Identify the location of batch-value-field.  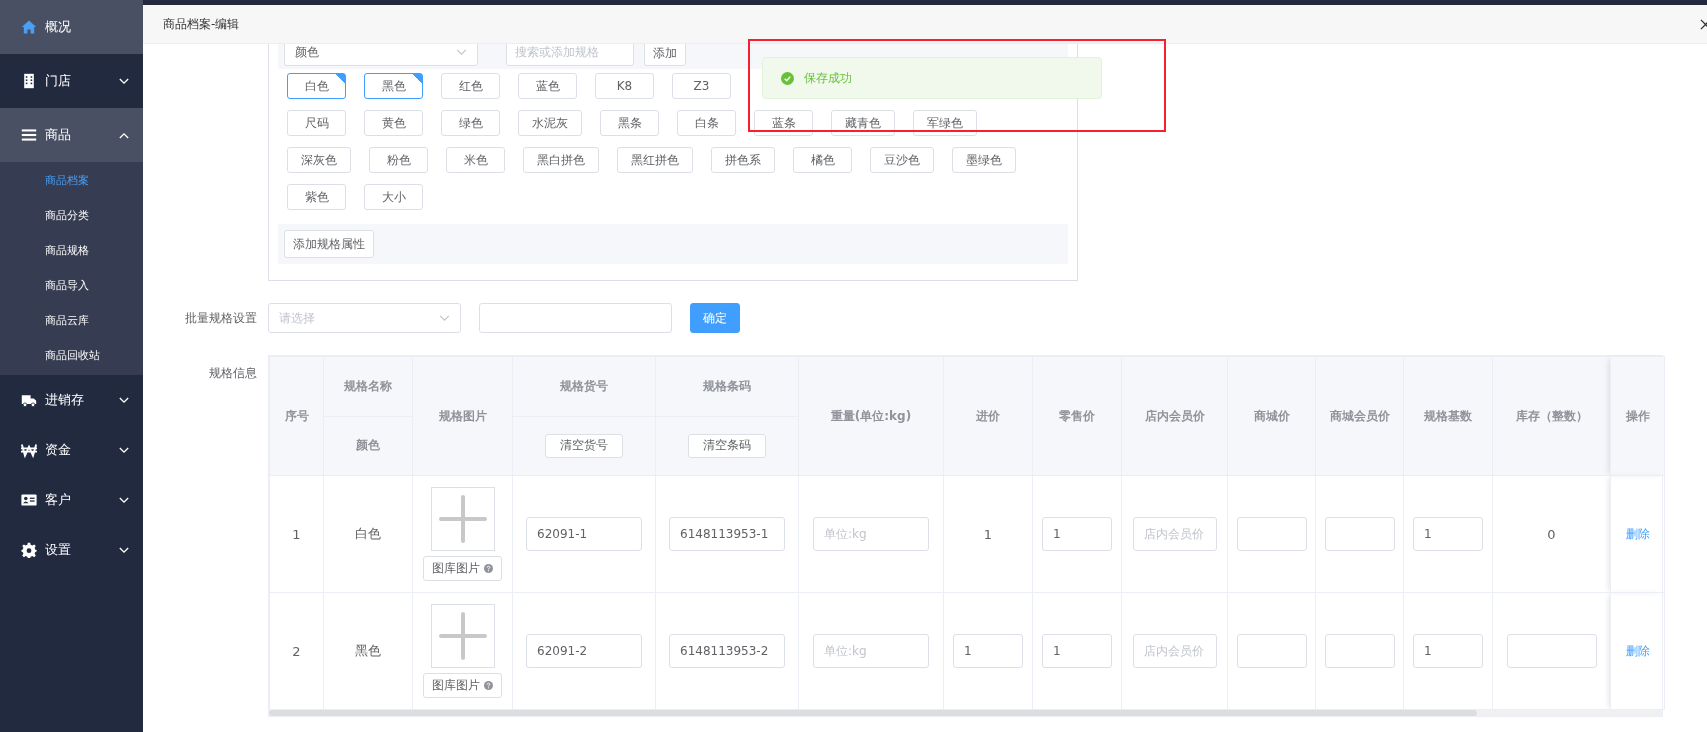
(575, 318).